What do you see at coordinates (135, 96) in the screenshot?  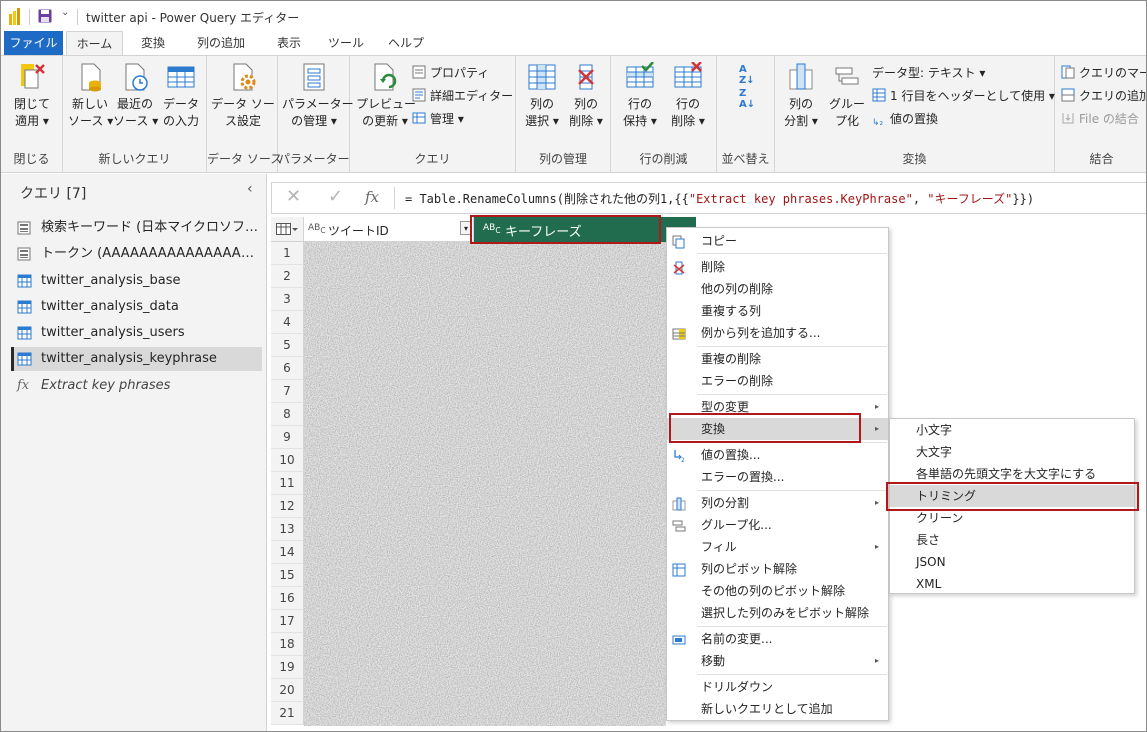 I see `recent-sources-button: 最近の ソース ▾` at bounding box center [135, 96].